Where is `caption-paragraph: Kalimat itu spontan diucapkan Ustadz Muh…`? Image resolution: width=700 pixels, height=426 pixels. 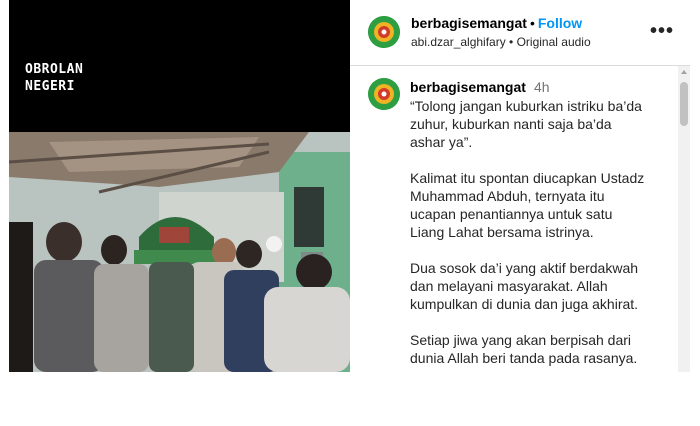 caption-paragraph: Kalimat itu spontan diucapkan Ustadz Muh… is located at coordinates (527, 205).